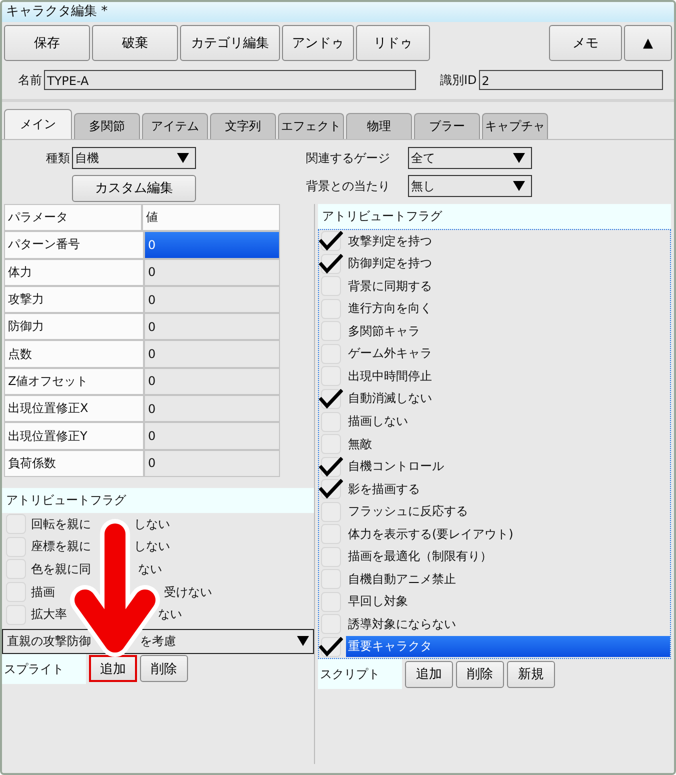 The width and height of the screenshot is (676, 775). Describe the element at coordinates (508, 331) in the screenshot. I see `checkbox-label: 多関節キャラ` at that location.